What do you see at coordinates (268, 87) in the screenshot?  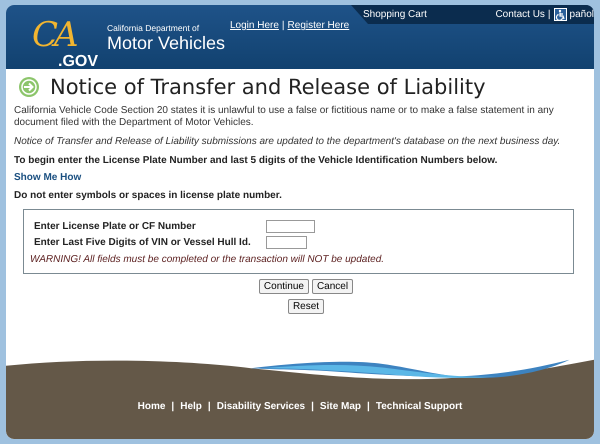 I see `page-title: Notice of Transfer and Release of Liability` at bounding box center [268, 87].